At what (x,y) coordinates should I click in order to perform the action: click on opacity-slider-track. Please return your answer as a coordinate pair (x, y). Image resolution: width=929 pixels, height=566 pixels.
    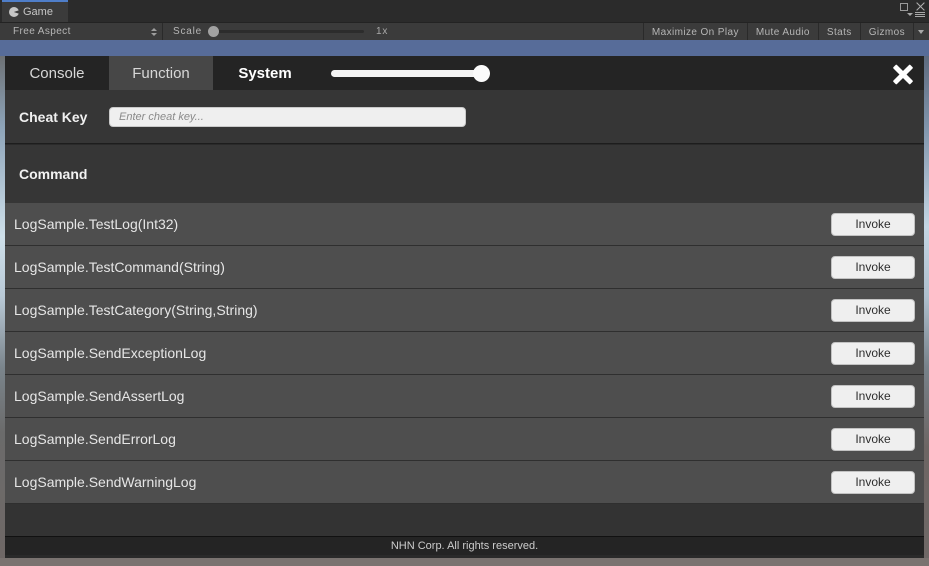
    Looking at the image, I should click on (410, 73).